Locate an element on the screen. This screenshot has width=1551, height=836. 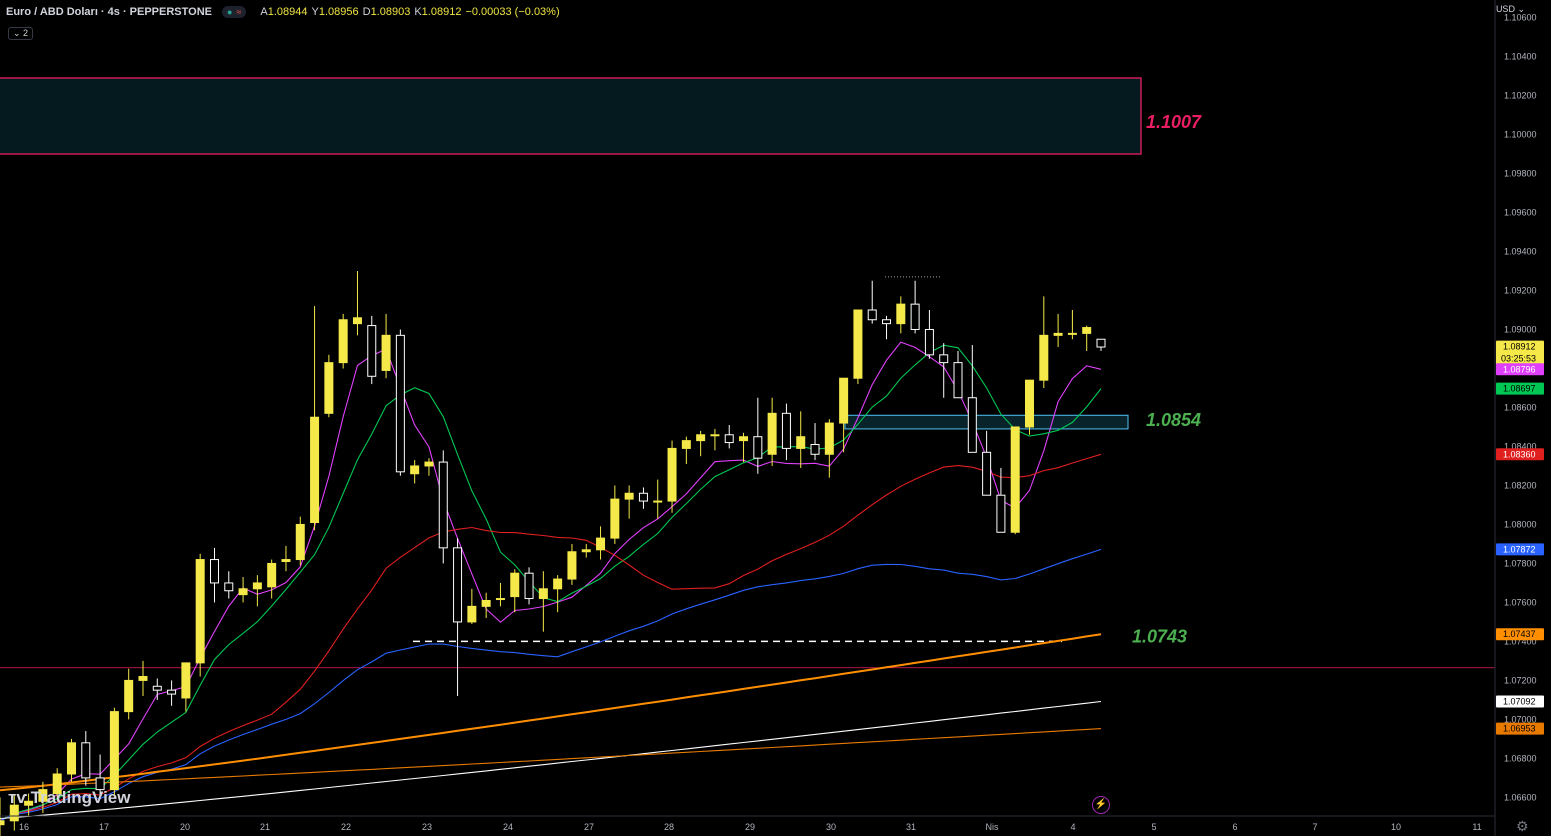
price-tick: 1.09400 is located at coordinates (1520, 252).